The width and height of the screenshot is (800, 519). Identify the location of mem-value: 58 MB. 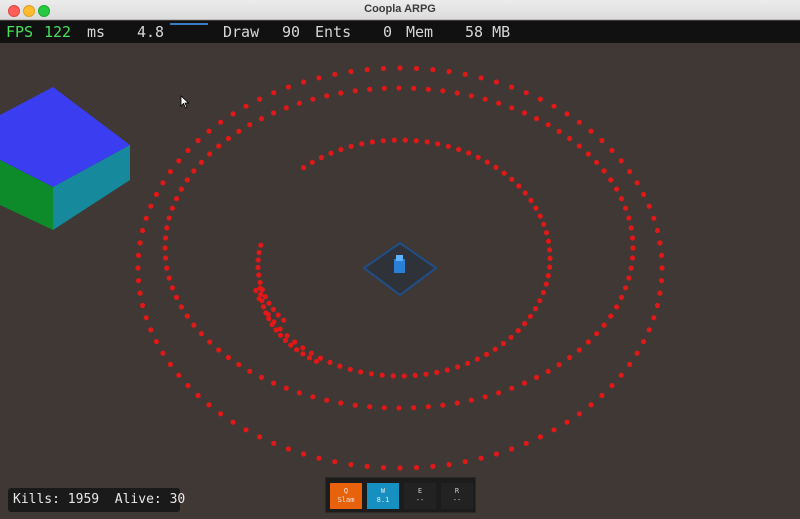
(488, 32).